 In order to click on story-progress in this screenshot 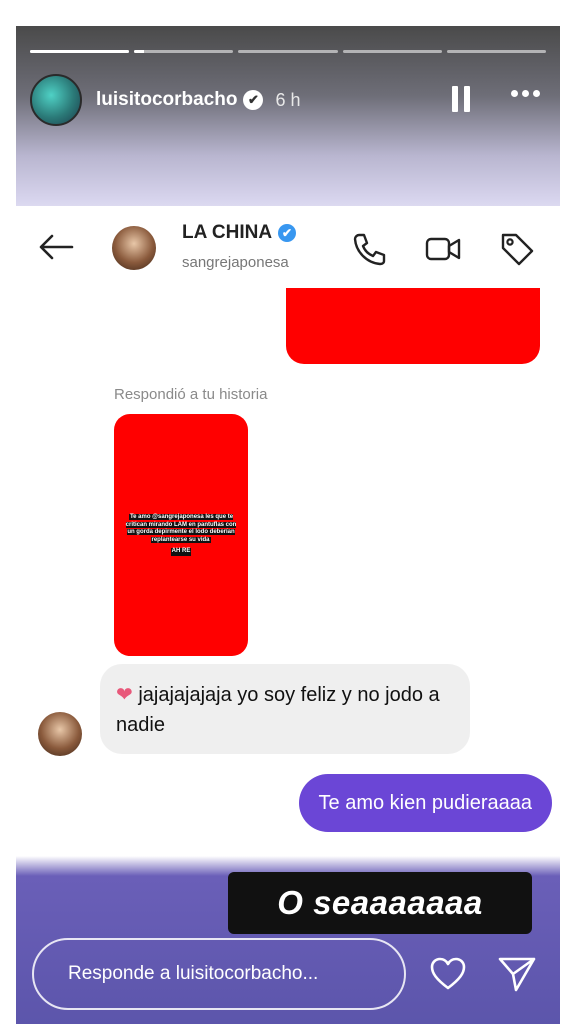, I will do `click(288, 51)`.